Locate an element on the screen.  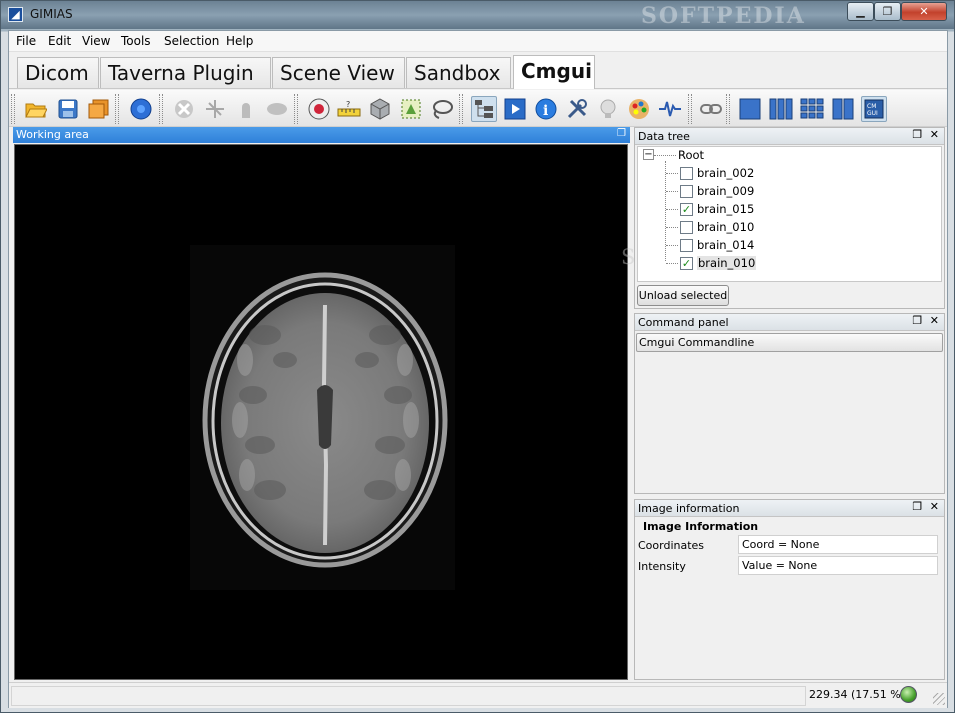
tab-taverna-plugin: Taverna Plugin is located at coordinates (185, 72).